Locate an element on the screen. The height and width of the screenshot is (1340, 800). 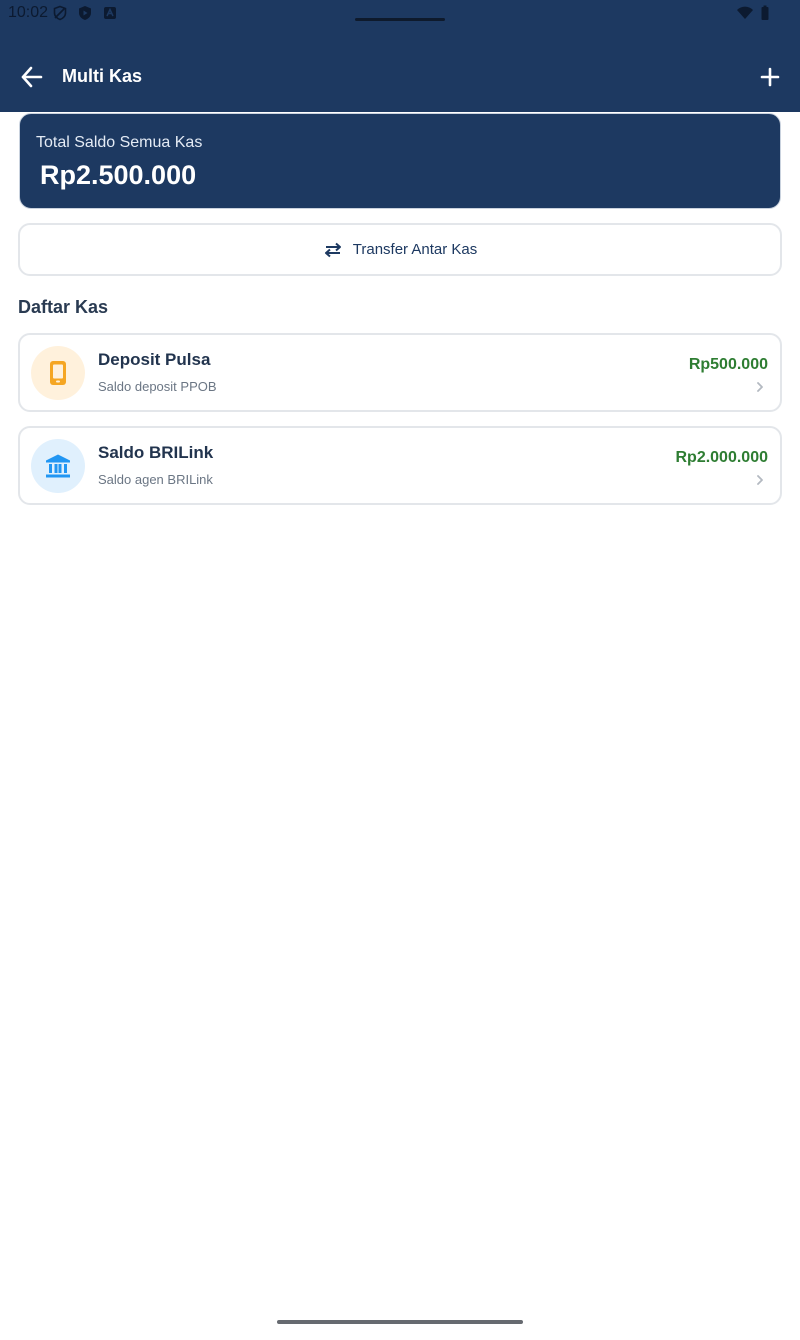
total-balance-card: Total Saldo Semua Kas Rp2.500.000 is located at coordinates (400, 161).